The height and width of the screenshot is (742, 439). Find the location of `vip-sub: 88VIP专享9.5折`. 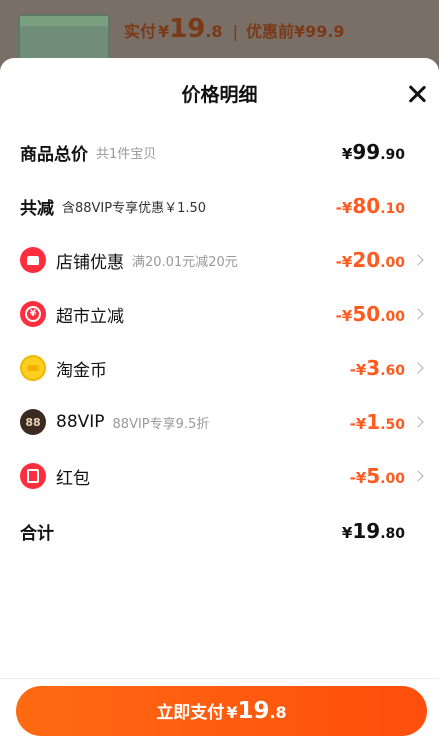

vip-sub: 88VIP专享9.5折 is located at coordinates (161, 424).